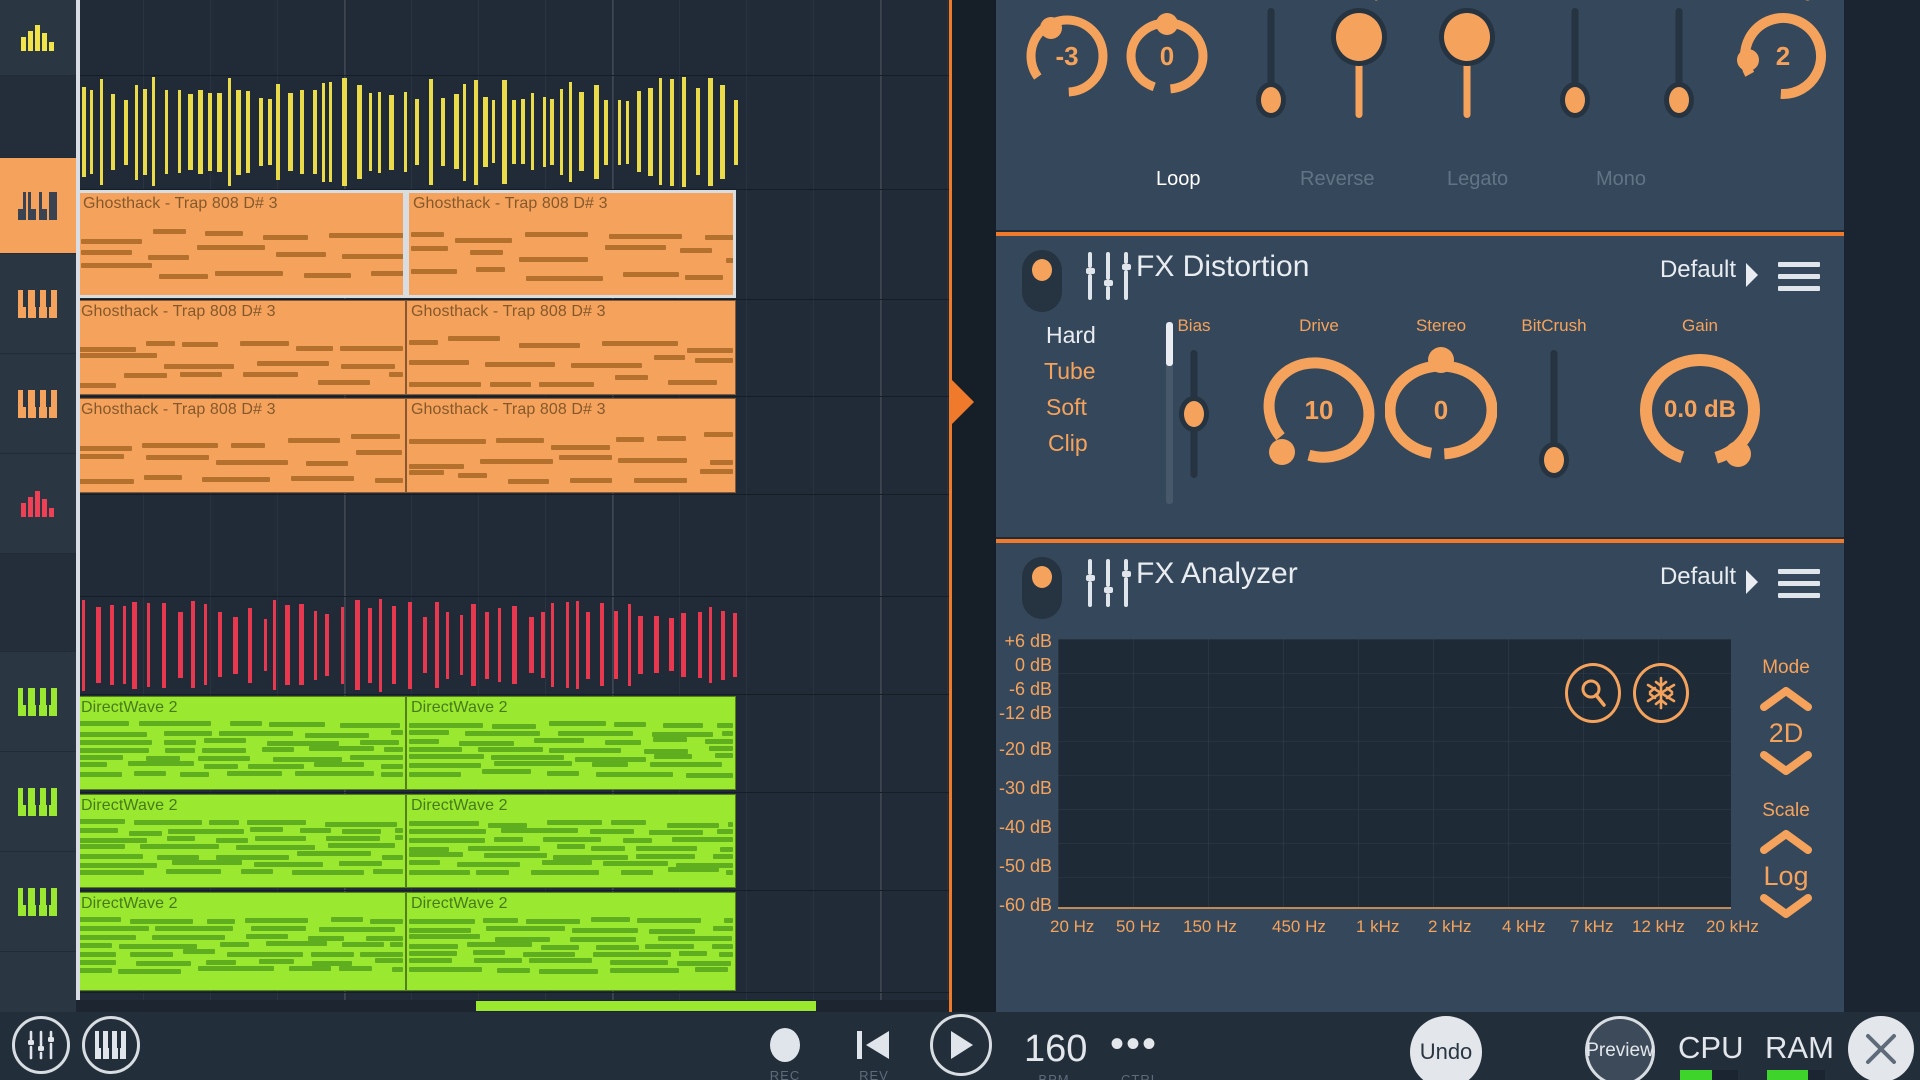  I want to click on playhead, so click(78, 506).